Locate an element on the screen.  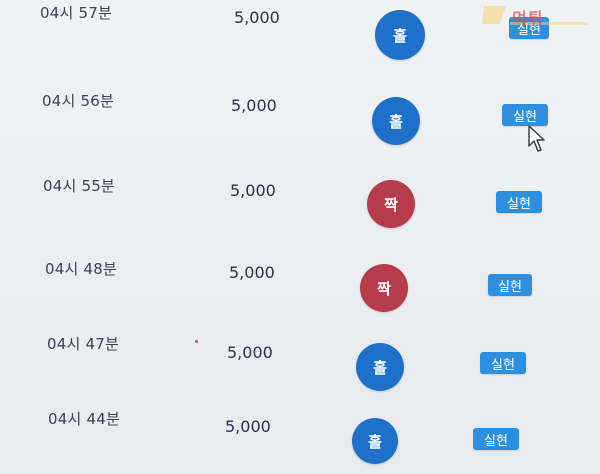
row-time: 04시 55분 is located at coordinates (79, 186).